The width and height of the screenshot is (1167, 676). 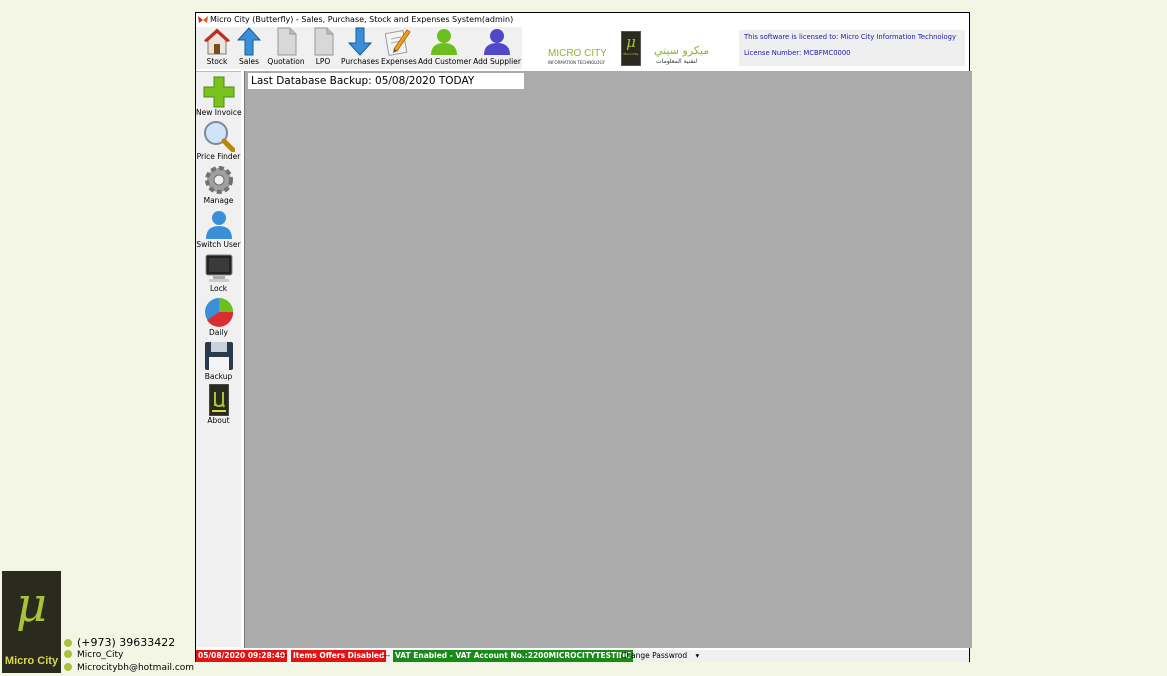 I want to click on toolbar-add-supplier-button: Add Supplier, so click(x=497, y=48).